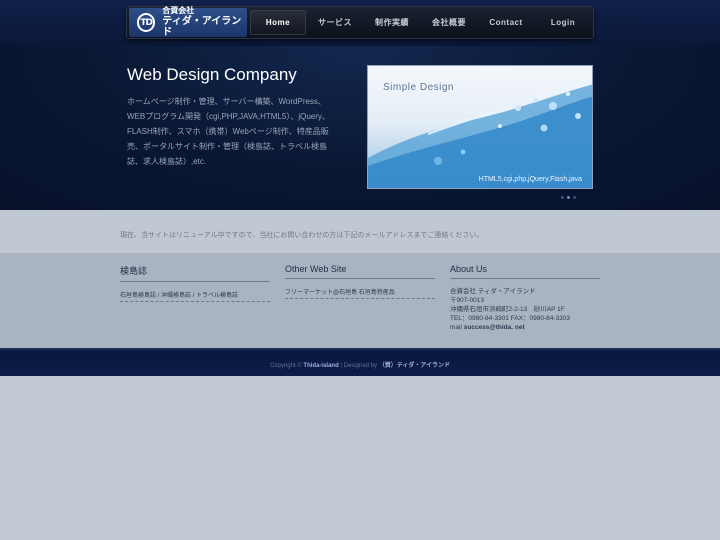 This screenshot has width=720, height=540. Describe the element at coordinates (335, 22) in the screenshot. I see `menu-services: サービス` at that location.